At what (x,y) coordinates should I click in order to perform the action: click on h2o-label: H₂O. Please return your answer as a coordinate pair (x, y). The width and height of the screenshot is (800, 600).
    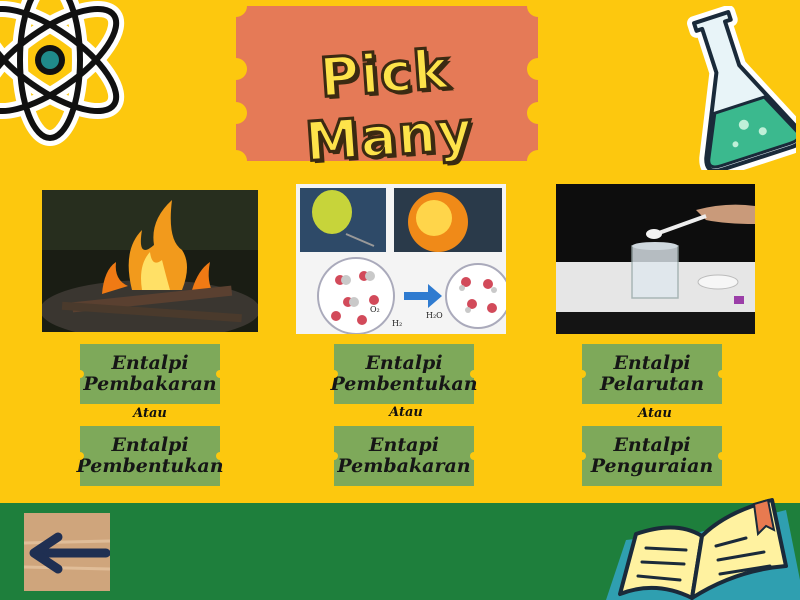
    Looking at the image, I should click on (434, 315).